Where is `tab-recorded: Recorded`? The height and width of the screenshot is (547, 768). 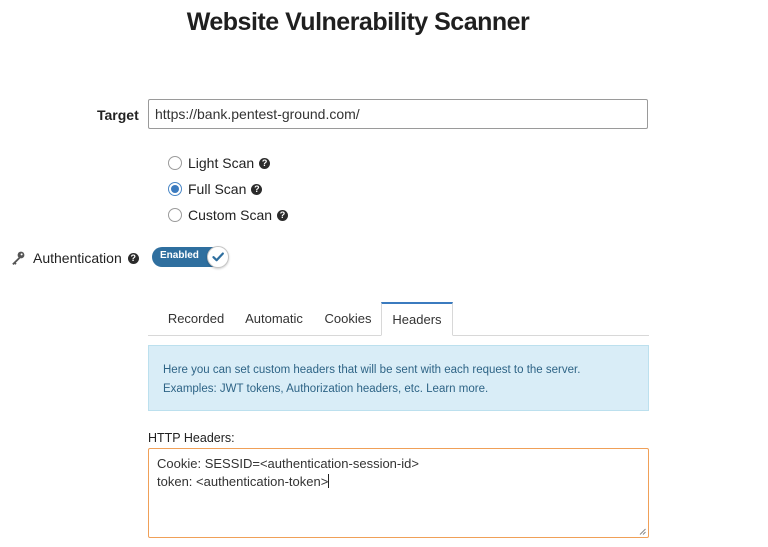 tab-recorded: Recorded is located at coordinates (196, 318).